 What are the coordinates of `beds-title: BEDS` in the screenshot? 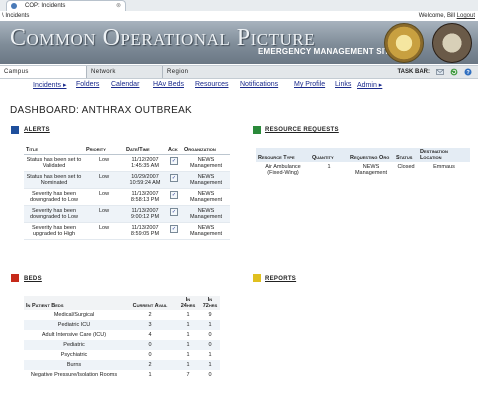 It's located at (33, 279).